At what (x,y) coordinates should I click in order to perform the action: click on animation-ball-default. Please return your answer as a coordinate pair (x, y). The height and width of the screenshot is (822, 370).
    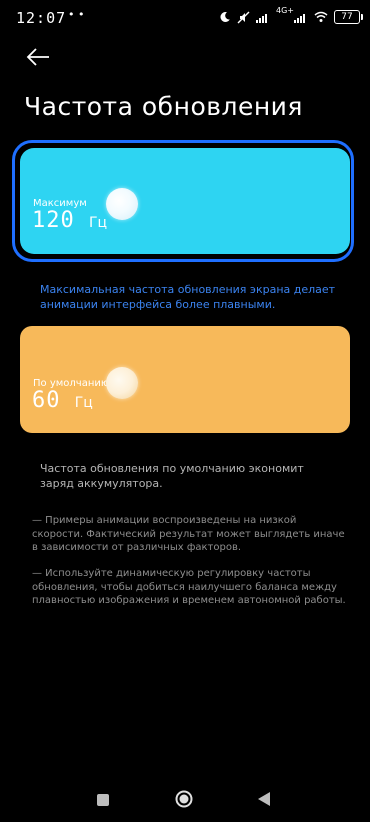
    Looking at the image, I should click on (122, 383).